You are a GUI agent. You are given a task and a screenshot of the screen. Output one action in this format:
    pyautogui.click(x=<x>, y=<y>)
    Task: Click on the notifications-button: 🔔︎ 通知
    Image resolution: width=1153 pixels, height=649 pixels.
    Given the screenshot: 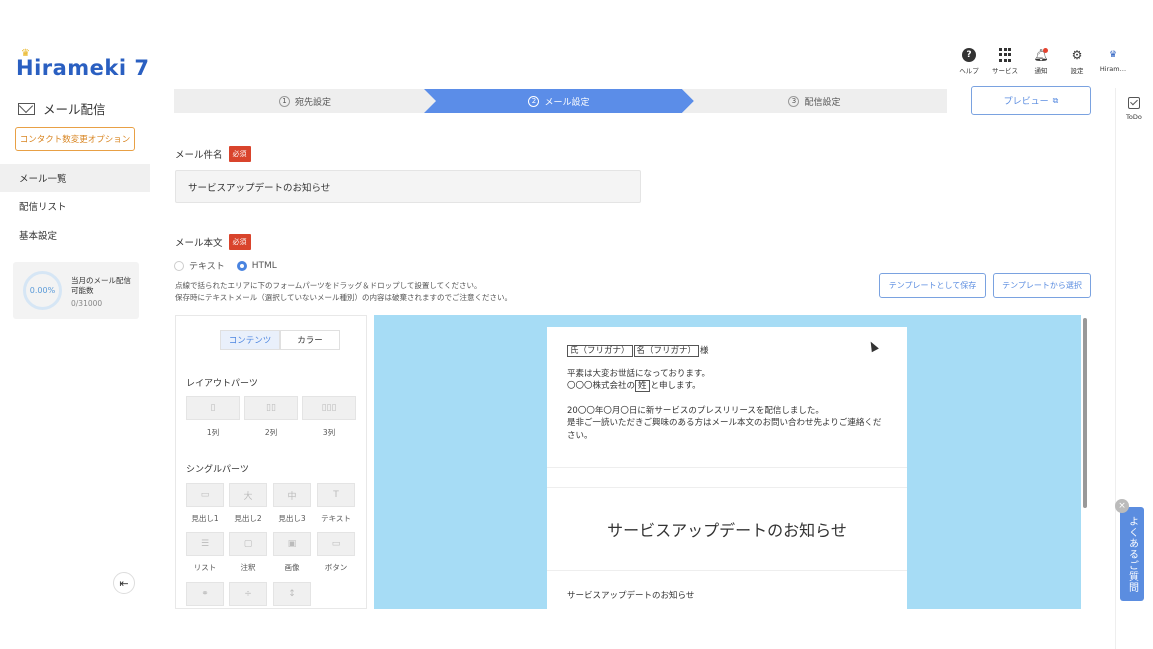 What is the action you would take?
    pyautogui.click(x=1041, y=61)
    